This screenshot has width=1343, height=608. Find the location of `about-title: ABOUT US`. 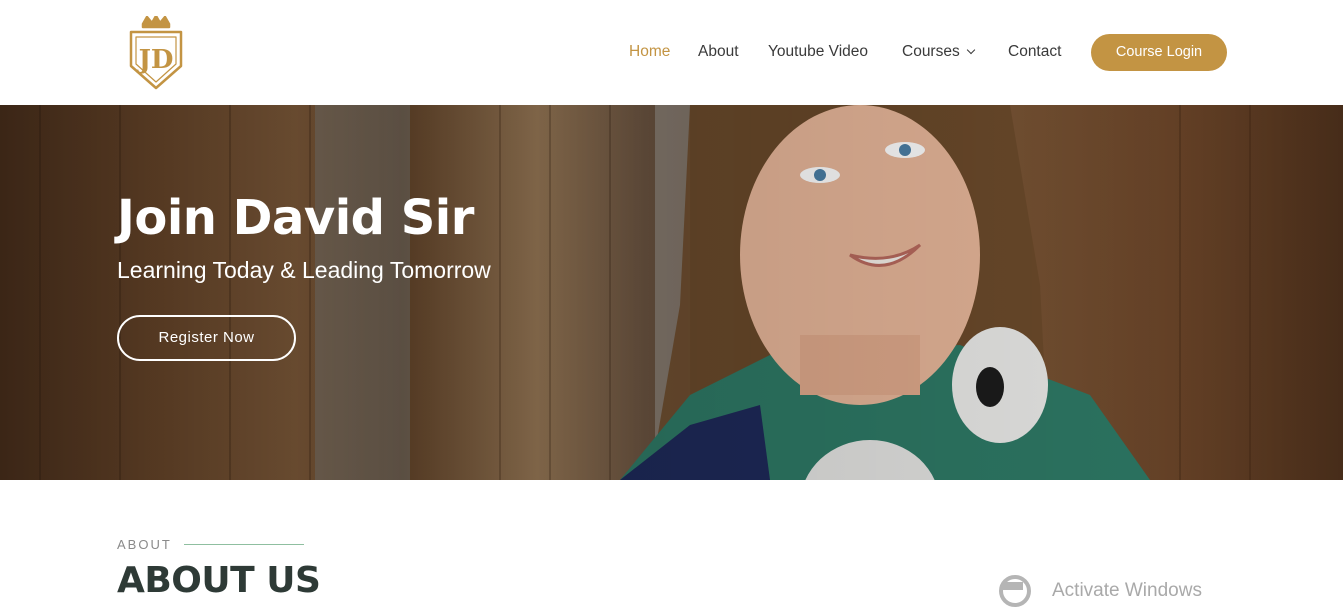

about-title: ABOUT US is located at coordinates (219, 580).